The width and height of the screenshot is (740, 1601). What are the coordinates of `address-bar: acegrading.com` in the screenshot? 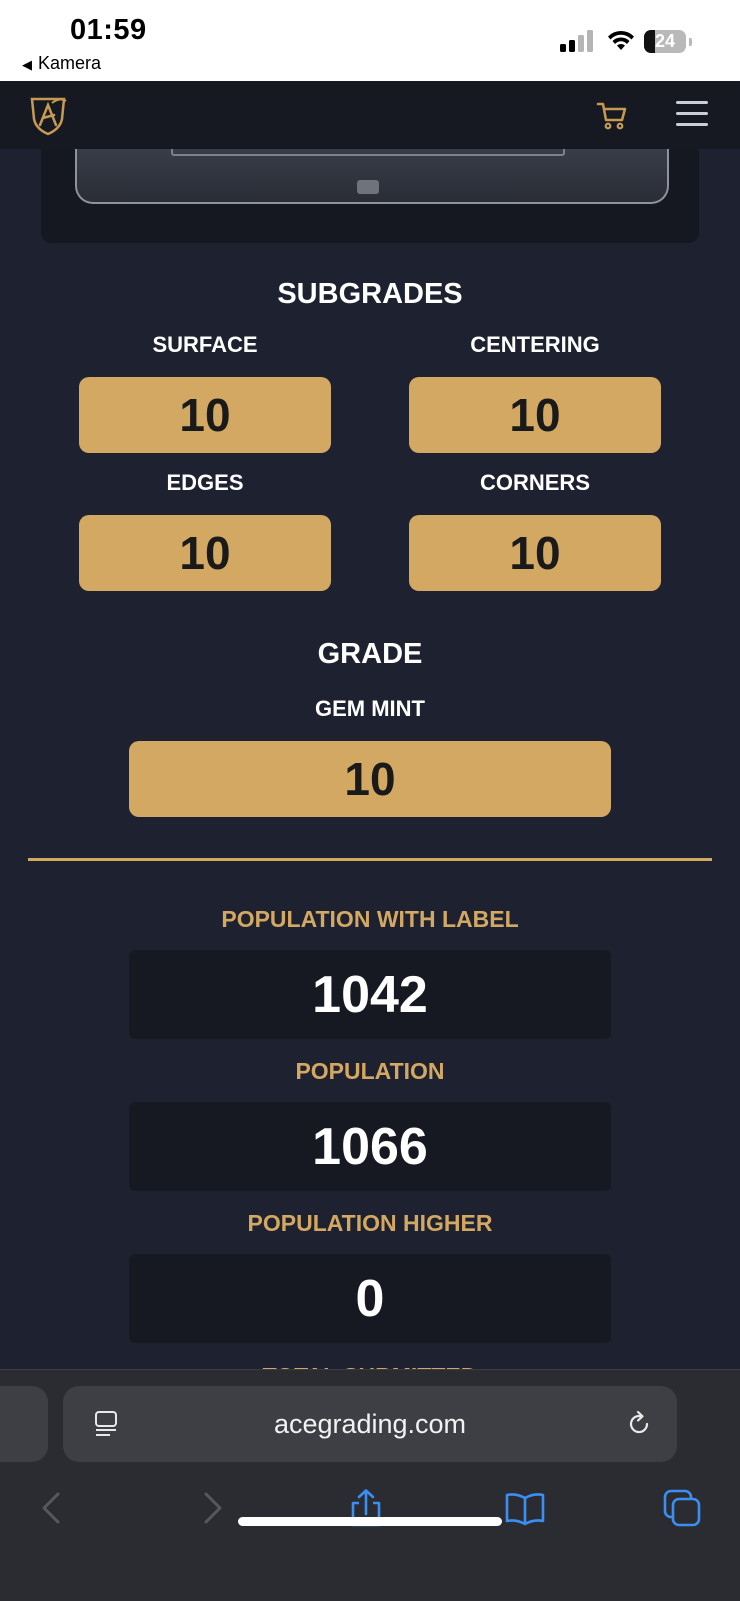 It's located at (370, 1424).